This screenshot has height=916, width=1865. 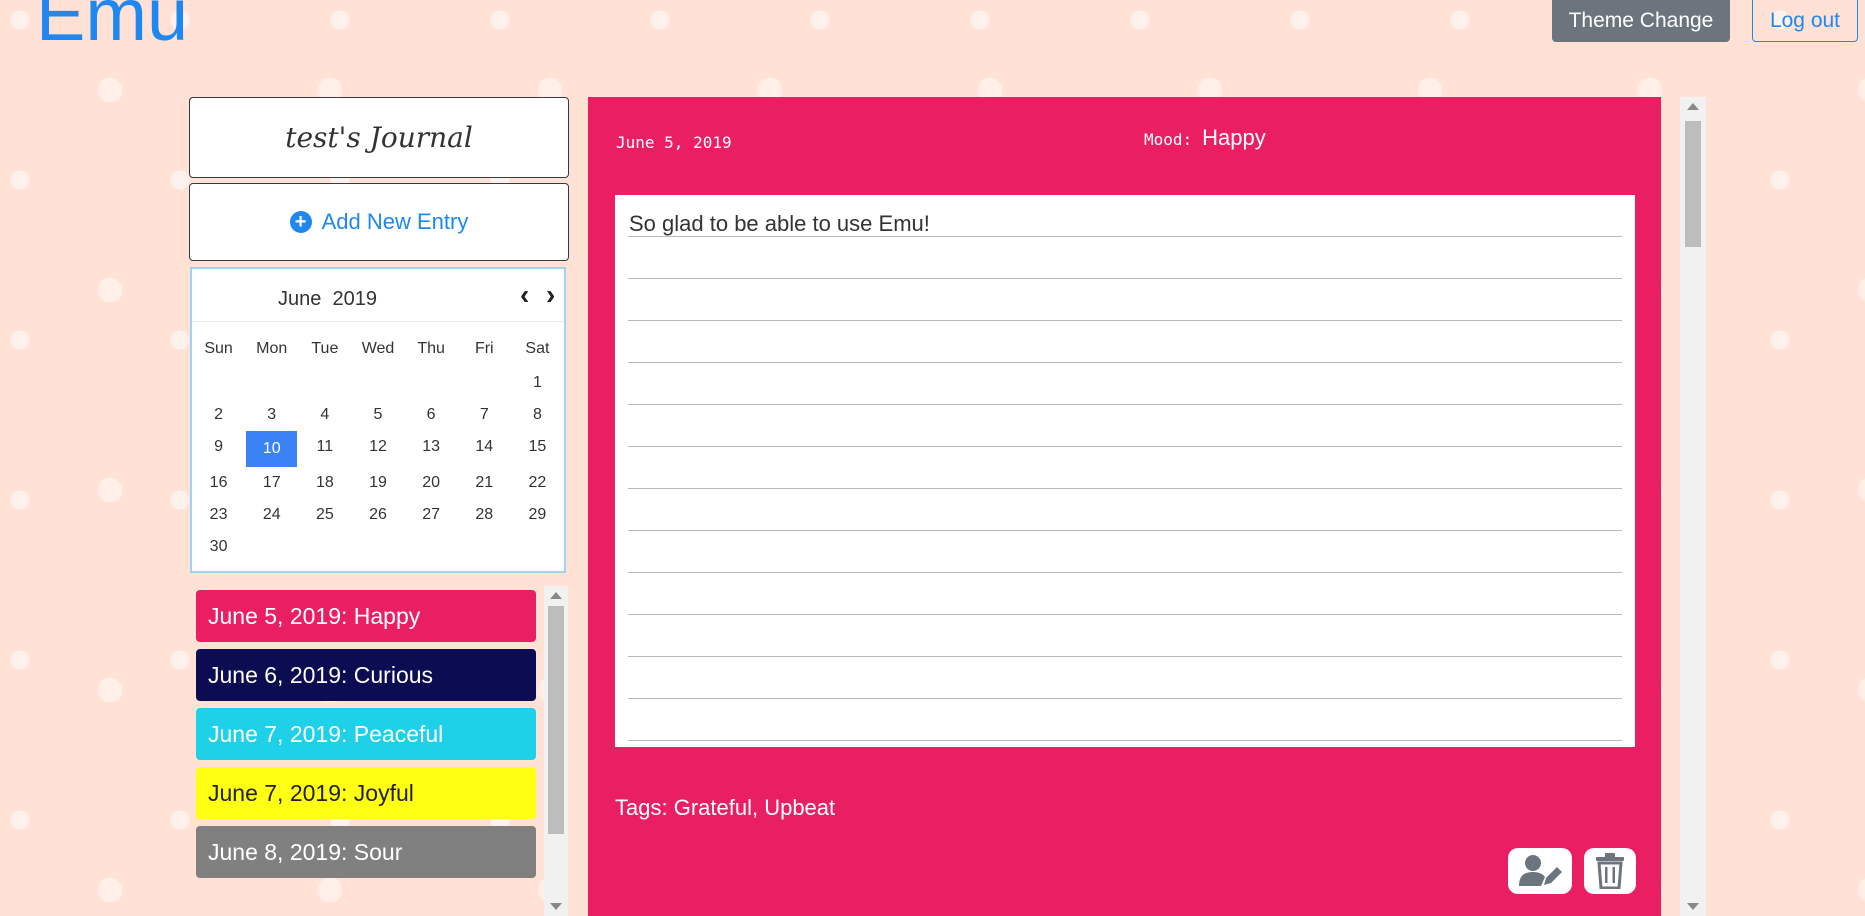 I want to click on calendar-year: 2019, so click(x=355, y=299).